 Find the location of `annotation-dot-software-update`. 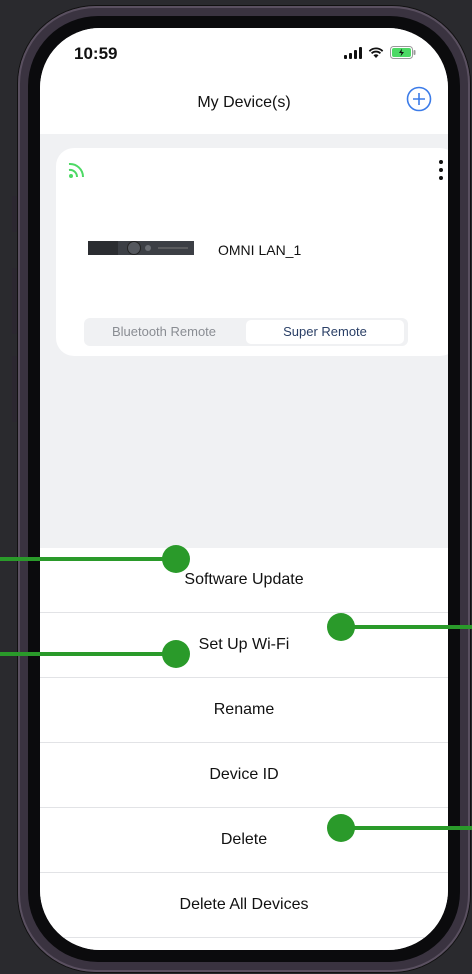

annotation-dot-software-update is located at coordinates (176, 559).